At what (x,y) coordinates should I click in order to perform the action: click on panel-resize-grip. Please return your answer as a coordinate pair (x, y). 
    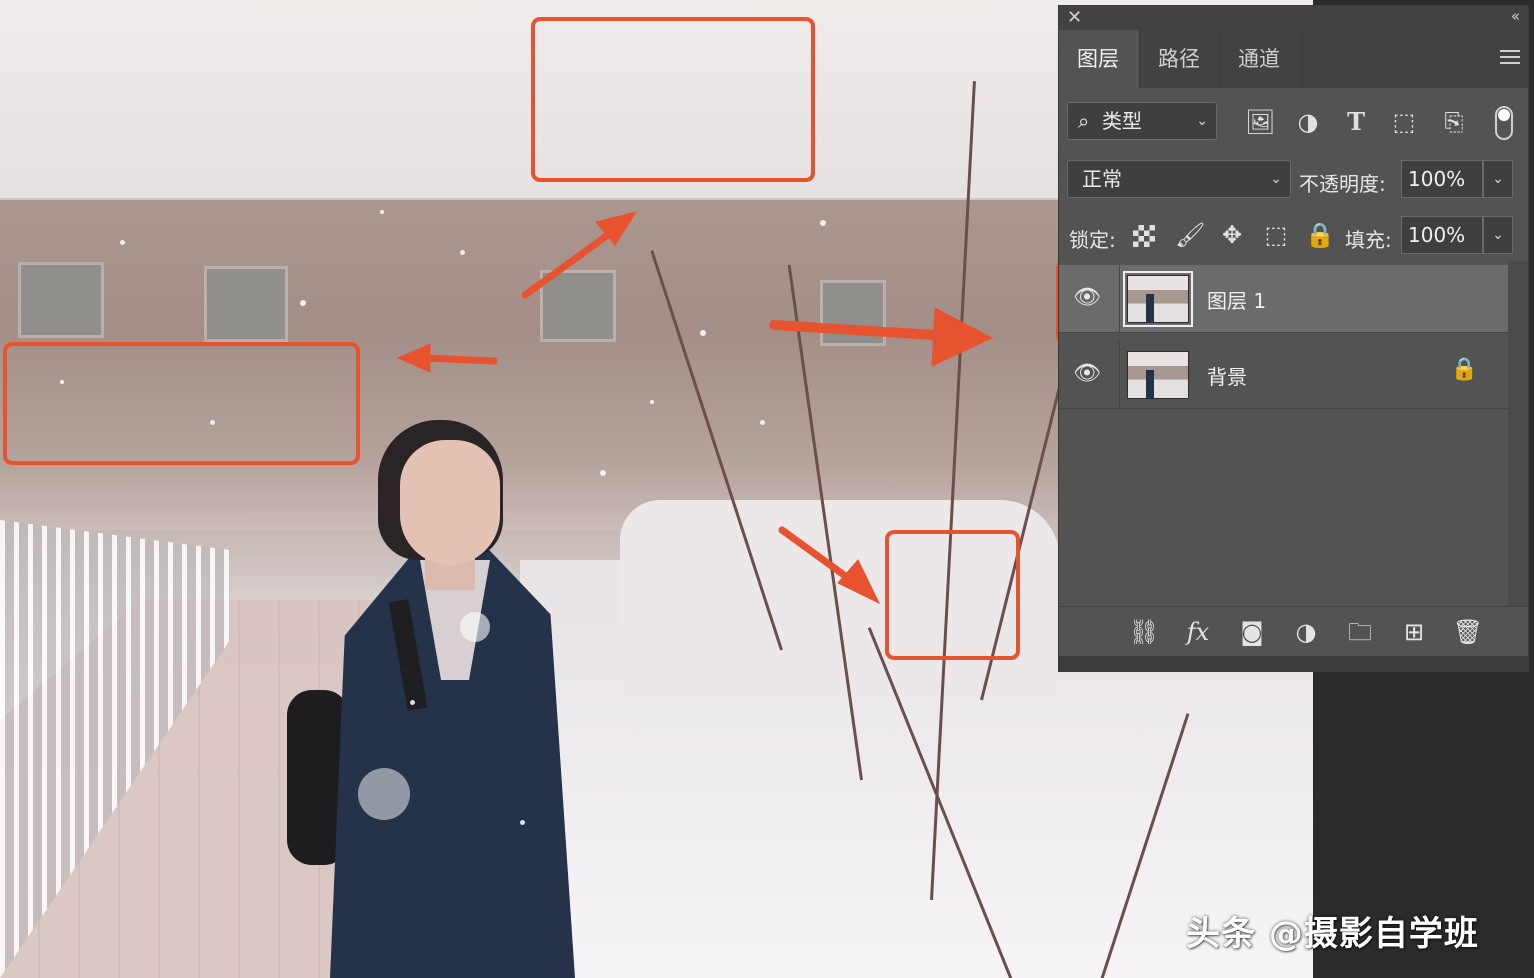
    Looking at the image, I should click on (1293, 664).